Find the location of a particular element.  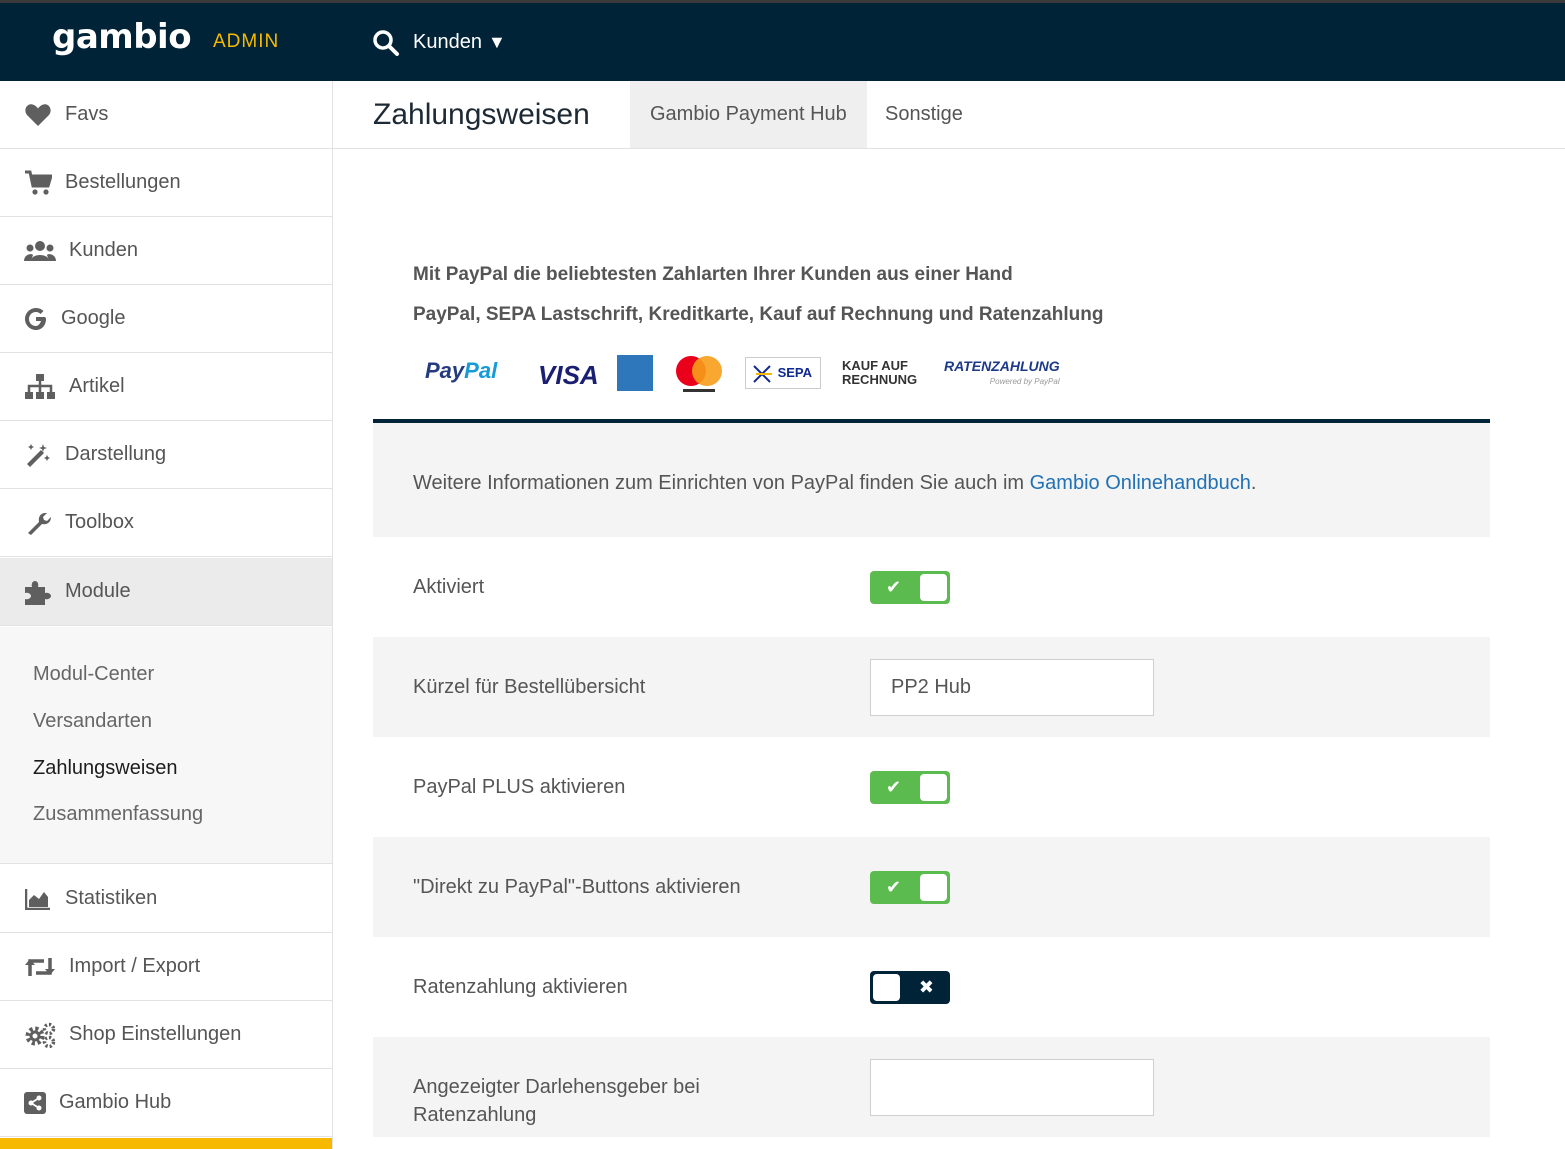

gambio-logo: gambio is located at coordinates (122, 37).